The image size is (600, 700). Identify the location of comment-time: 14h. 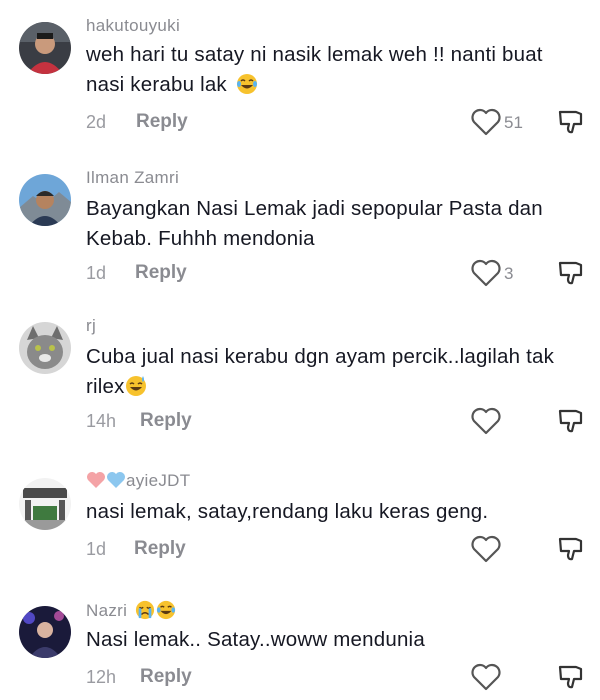
(101, 421).